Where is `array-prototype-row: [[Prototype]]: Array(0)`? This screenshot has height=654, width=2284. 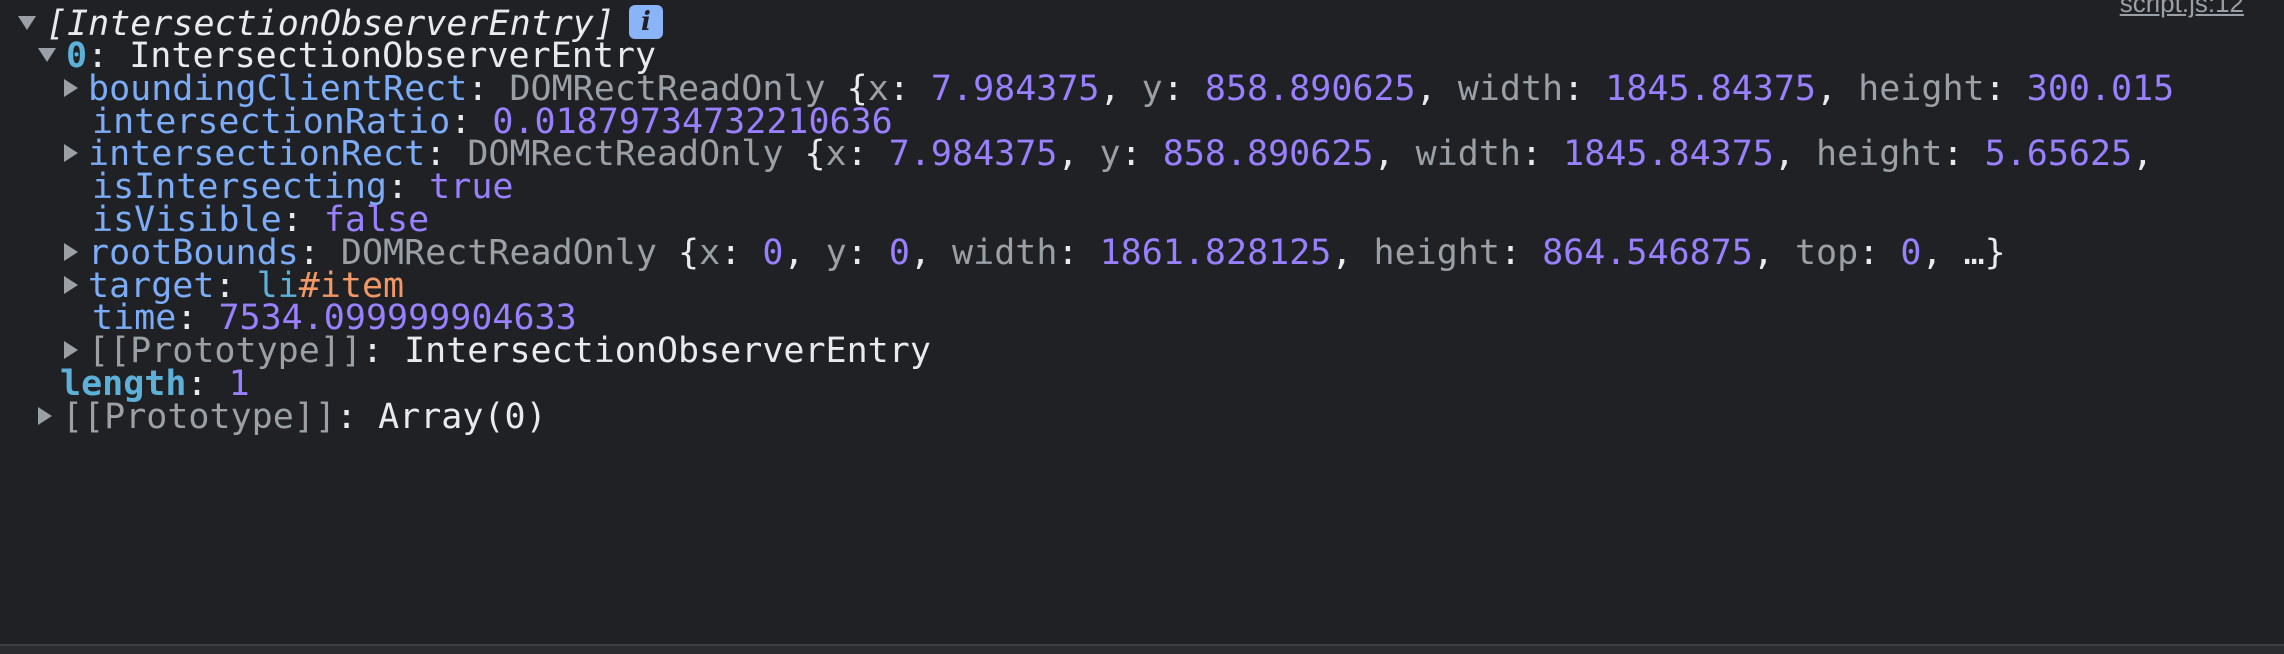 array-prototype-row: [[Prototype]]: Array(0) is located at coordinates (292, 417).